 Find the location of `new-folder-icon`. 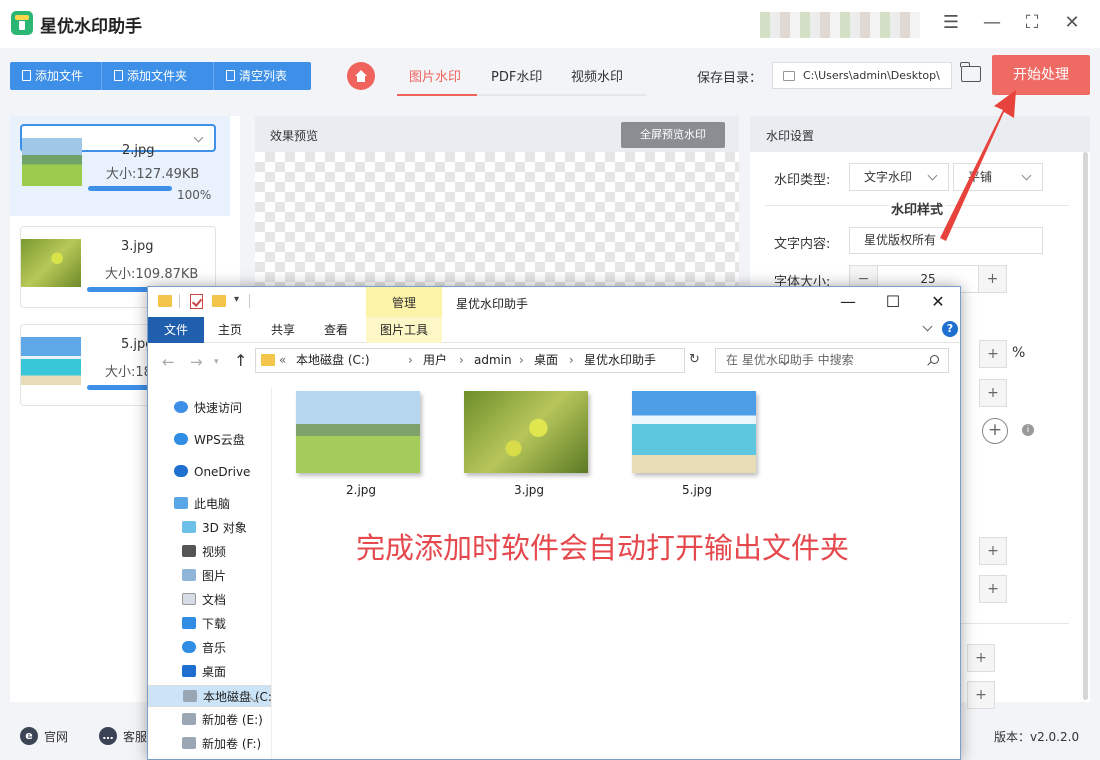

new-folder-icon is located at coordinates (219, 301).